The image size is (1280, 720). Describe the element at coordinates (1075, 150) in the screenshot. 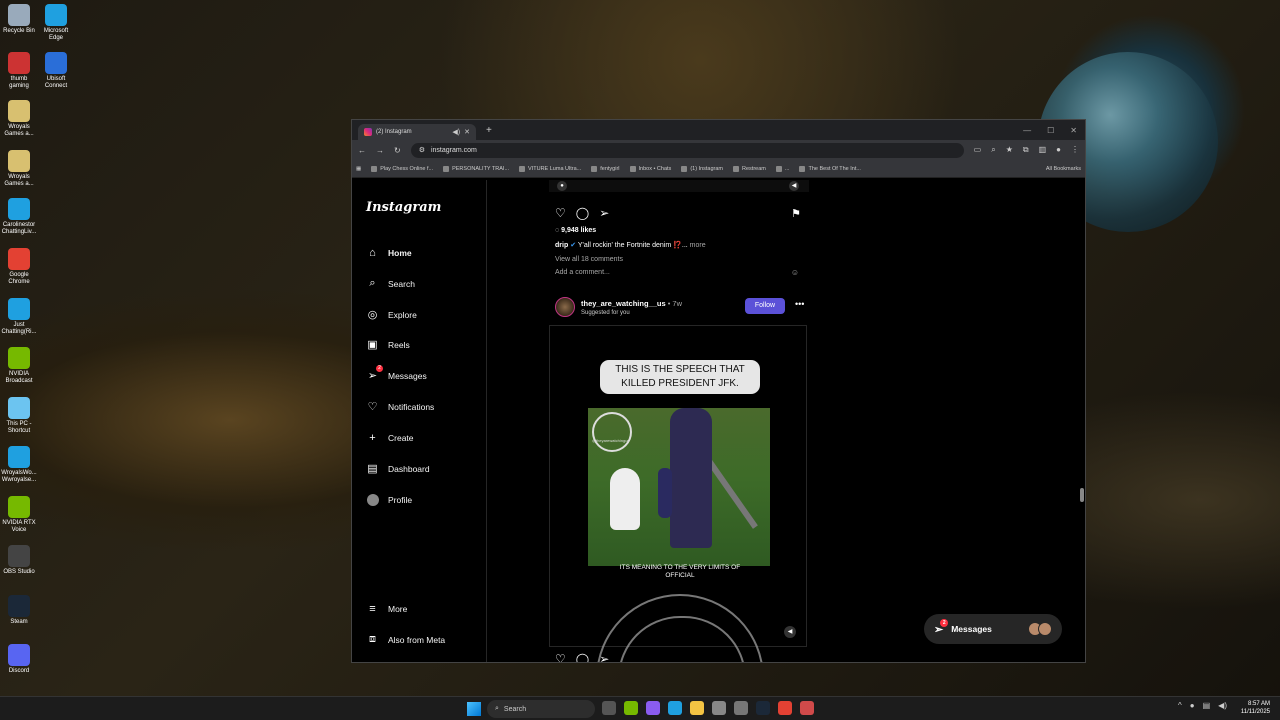

I see `menu-icon: ⋮` at that location.